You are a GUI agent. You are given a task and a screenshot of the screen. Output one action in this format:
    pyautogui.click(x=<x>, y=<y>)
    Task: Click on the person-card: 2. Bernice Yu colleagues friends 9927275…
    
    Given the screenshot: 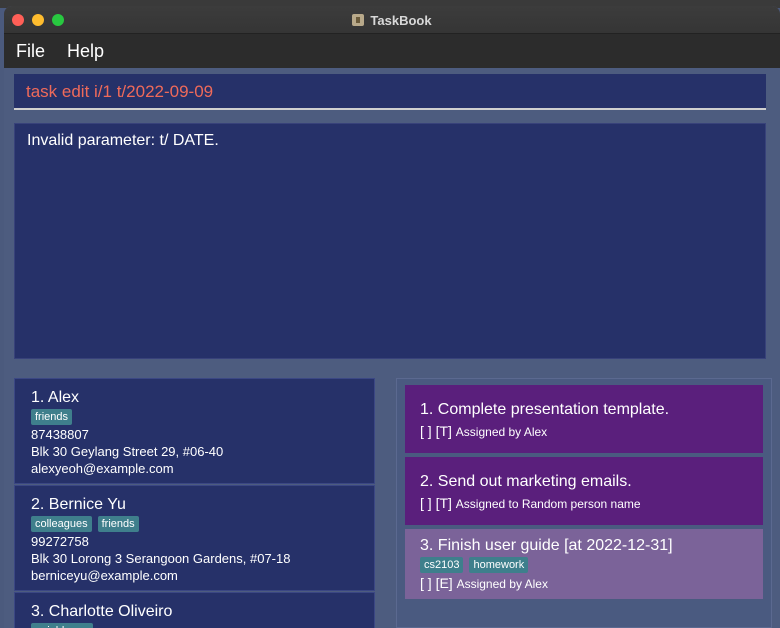 What is the action you would take?
    pyautogui.click(x=194, y=538)
    